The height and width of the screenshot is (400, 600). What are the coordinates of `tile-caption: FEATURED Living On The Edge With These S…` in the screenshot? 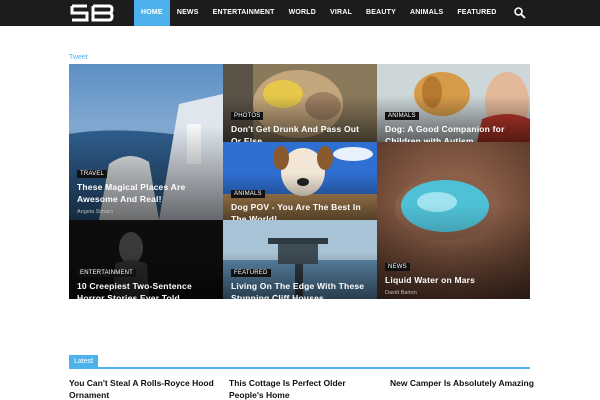 It's located at (300, 280).